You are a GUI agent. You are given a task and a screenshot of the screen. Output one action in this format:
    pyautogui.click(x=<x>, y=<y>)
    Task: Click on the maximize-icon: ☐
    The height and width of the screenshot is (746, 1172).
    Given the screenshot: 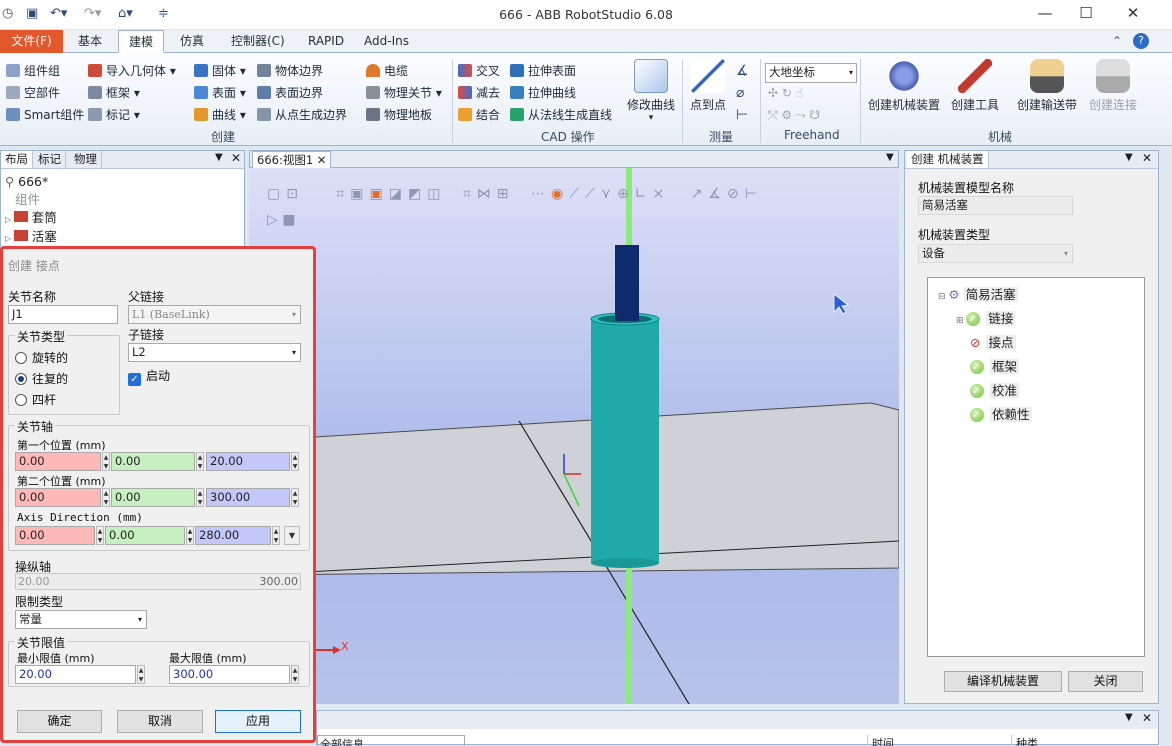 What is the action you would take?
    pyautogui.click(x=1086, y=13)
    